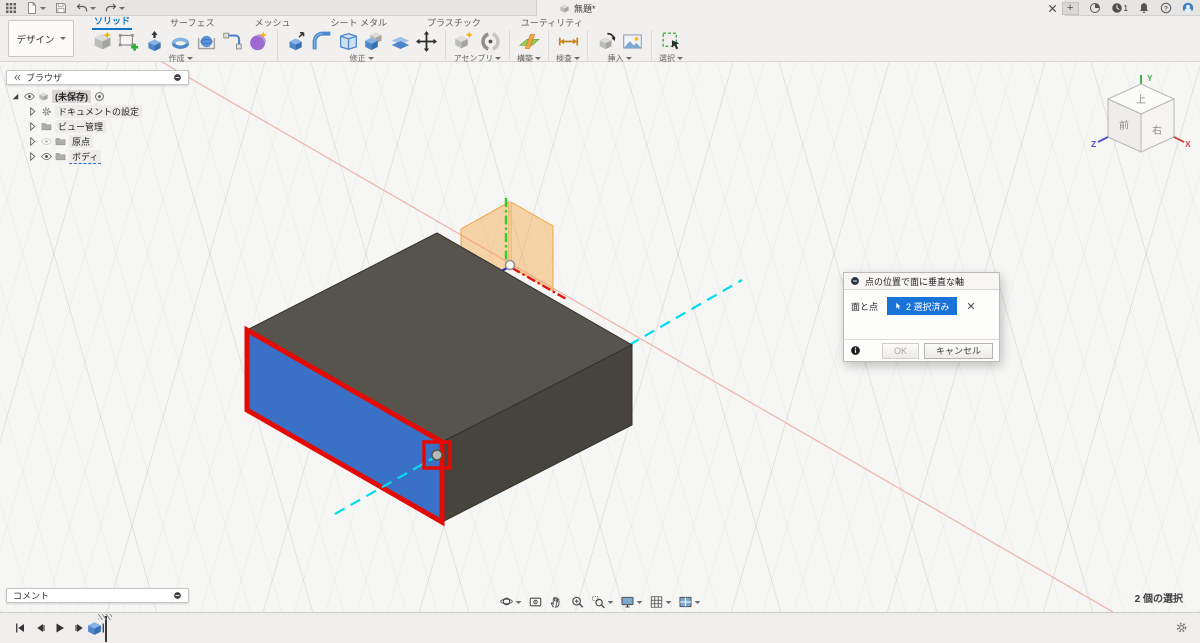 The width and height of the screenshot is (1200, 643). I want to click on shell-button, so click(348, 41).